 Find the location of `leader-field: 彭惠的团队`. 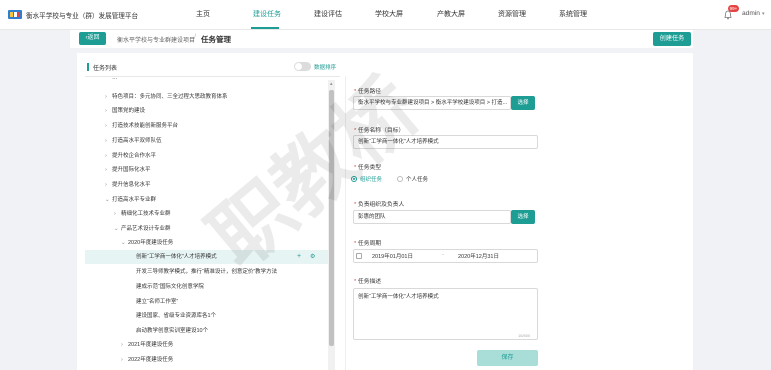

leader-field: 彭惠的团队 is located at coordinates (432, 217).